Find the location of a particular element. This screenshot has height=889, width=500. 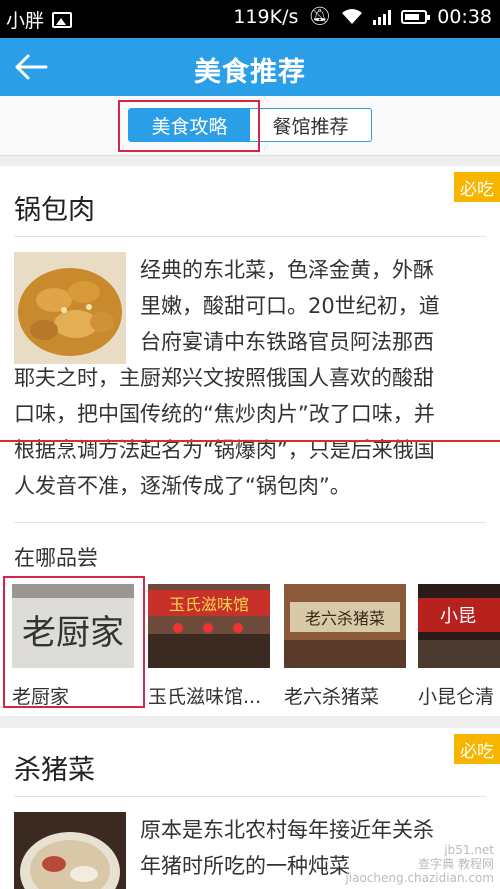

dish-title: 锅包肉 is located at coordinates (54, 210).